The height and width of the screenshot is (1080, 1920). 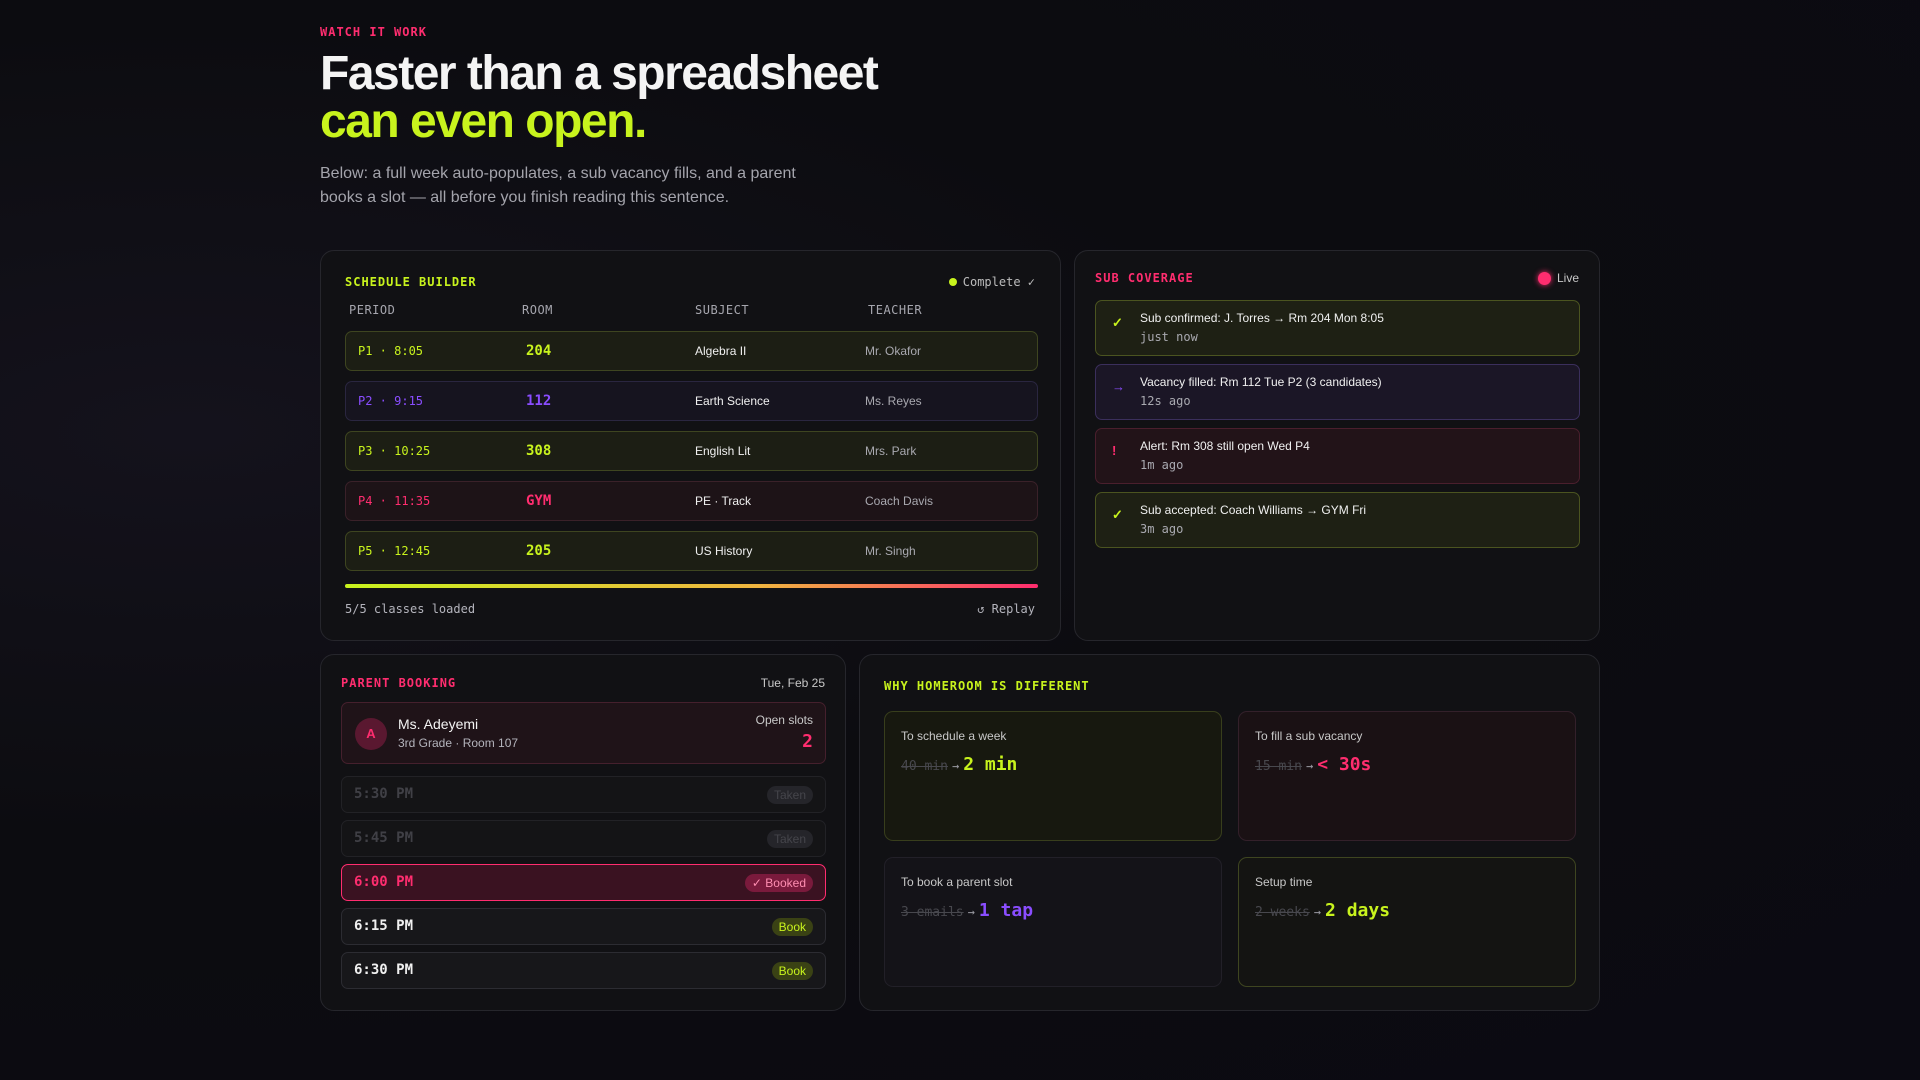 What do you see at coordinates (372, 310) in the screenshot?
I see `column-header-period: PERIOD` at bounding box center [372, 310].